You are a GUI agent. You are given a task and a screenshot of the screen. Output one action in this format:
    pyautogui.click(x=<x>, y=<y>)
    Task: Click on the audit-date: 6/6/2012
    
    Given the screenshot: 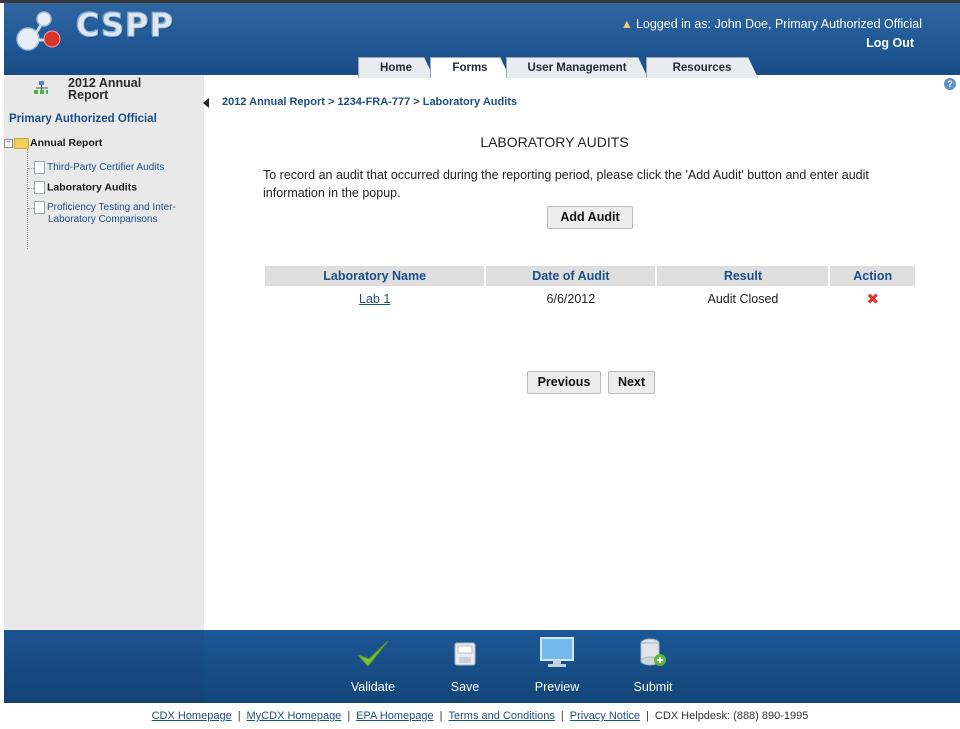 What is the action you would take?
    pyautogui.click(x=571, y=299)
    